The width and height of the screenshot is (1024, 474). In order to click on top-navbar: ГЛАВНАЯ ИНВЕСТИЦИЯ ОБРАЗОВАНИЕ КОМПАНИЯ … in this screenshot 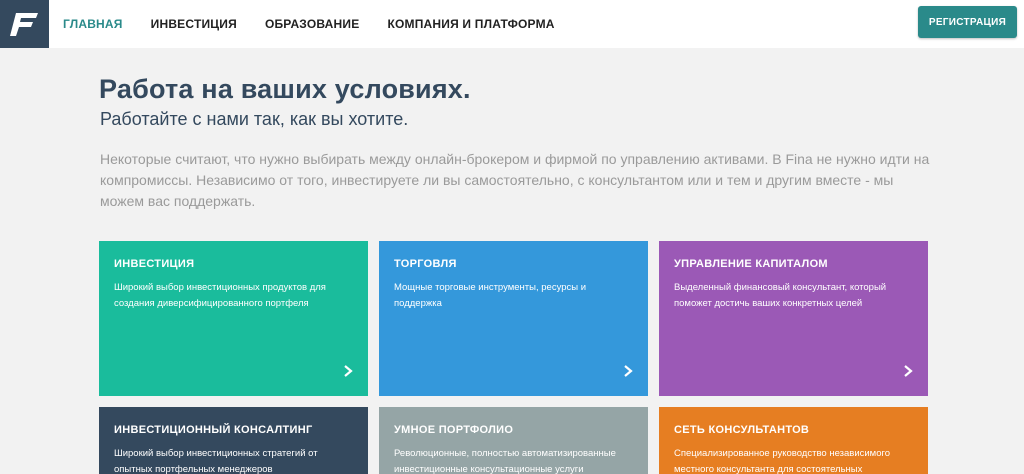, I will do `click(512, 24)`.